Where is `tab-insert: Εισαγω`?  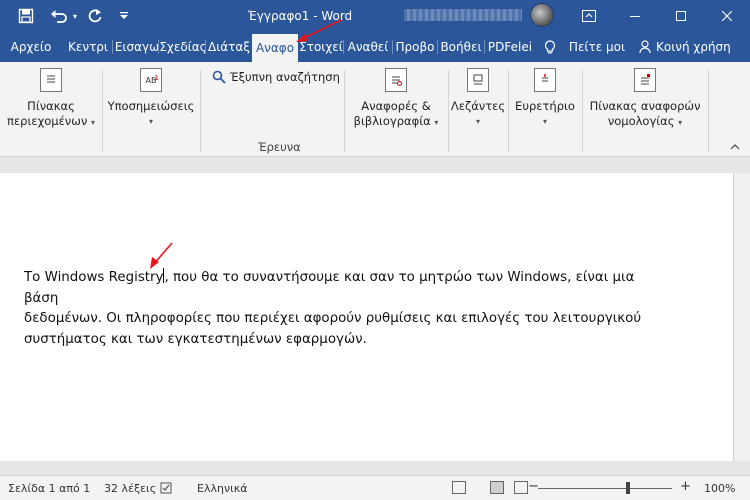 tab-insert: Εισαγω is located at coordinates (137, 47).